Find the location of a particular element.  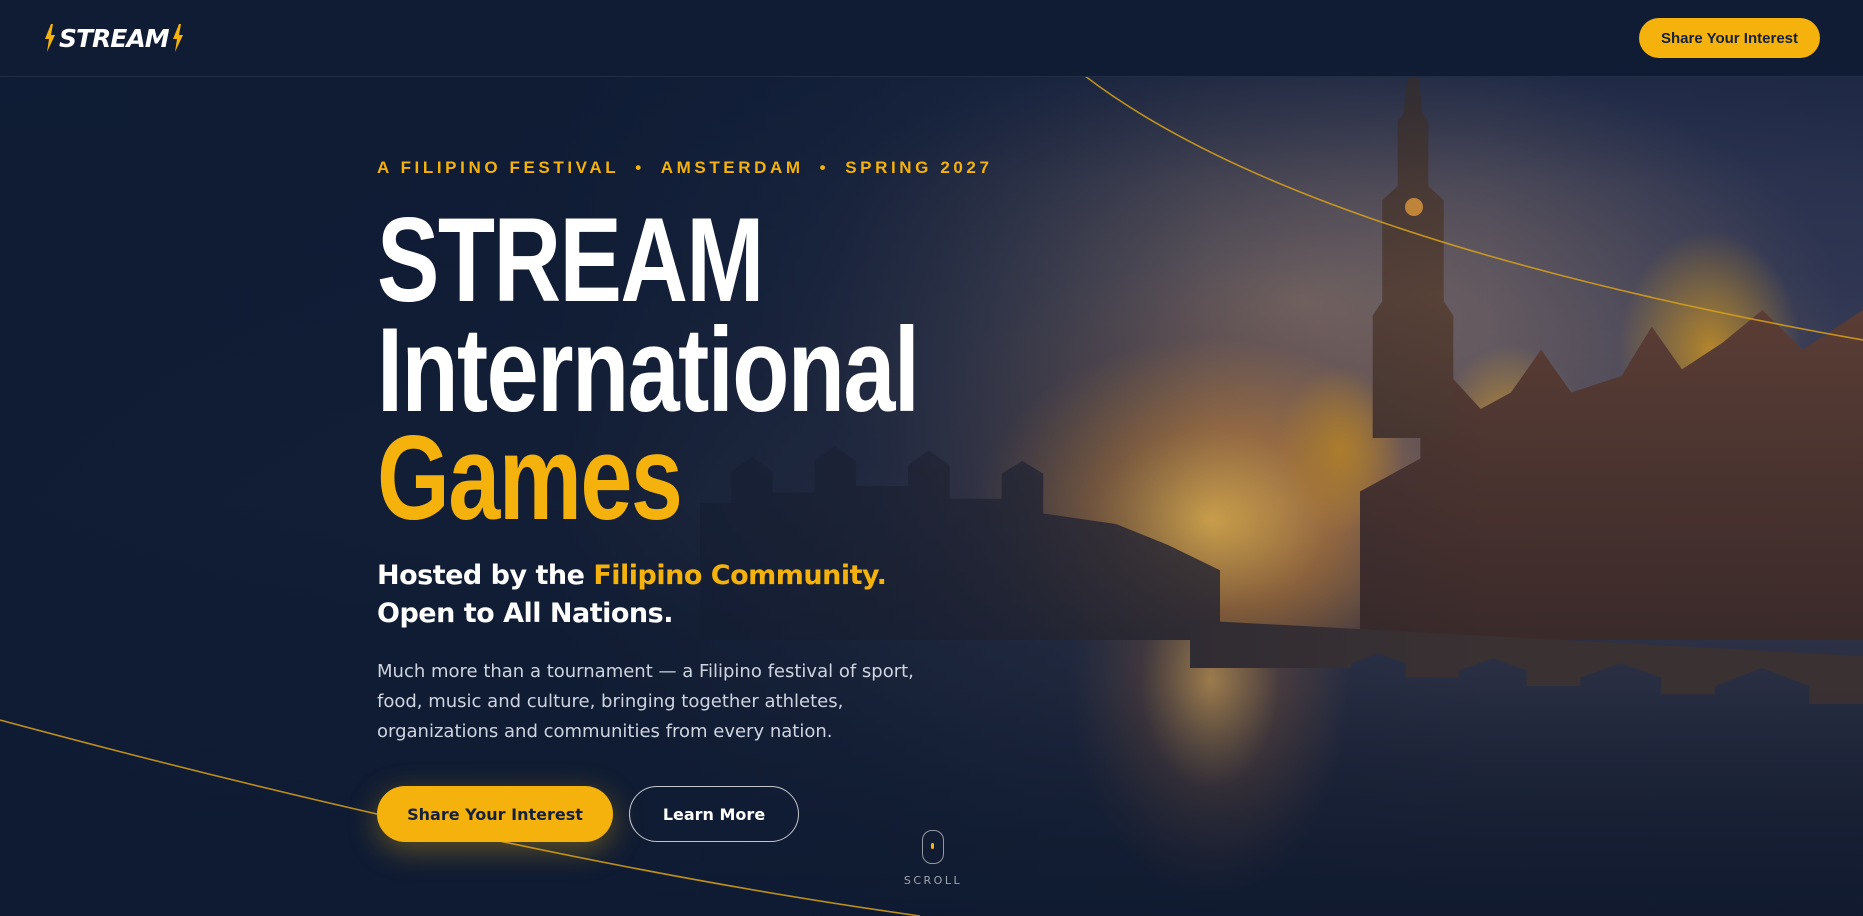

header-share-interest-button: Share Your Interest is located at coordinates (1729, 38).